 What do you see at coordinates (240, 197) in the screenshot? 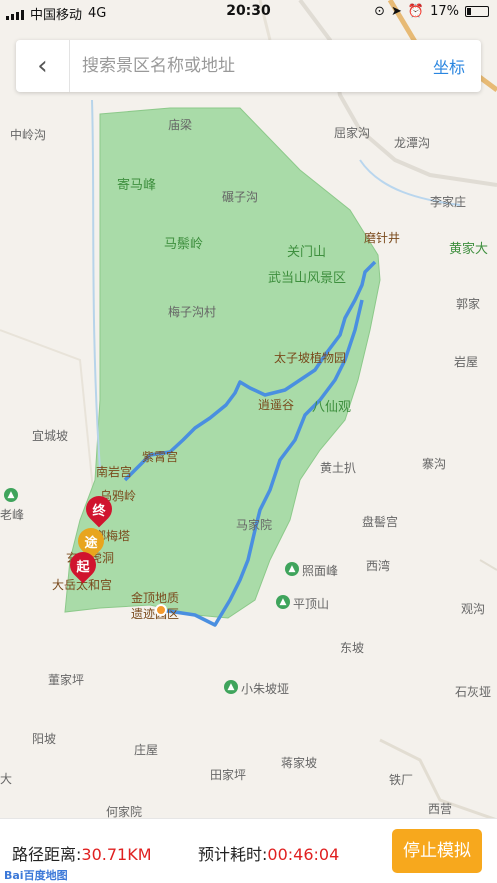
I see `map-label: 碾子沟` at bounding box center [240, 197].